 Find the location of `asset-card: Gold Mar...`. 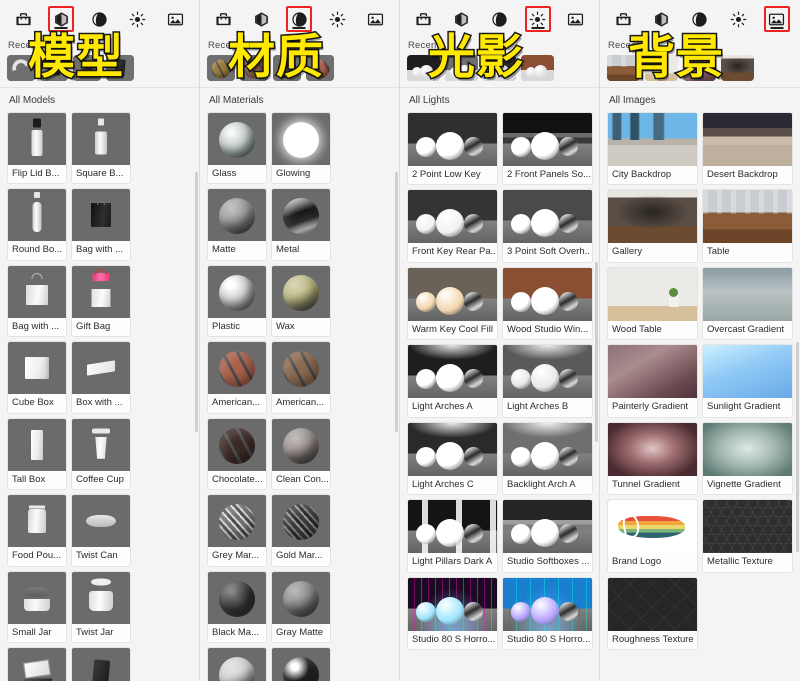

asset-card: Gold Mar... is located at coordinates (301, 530).